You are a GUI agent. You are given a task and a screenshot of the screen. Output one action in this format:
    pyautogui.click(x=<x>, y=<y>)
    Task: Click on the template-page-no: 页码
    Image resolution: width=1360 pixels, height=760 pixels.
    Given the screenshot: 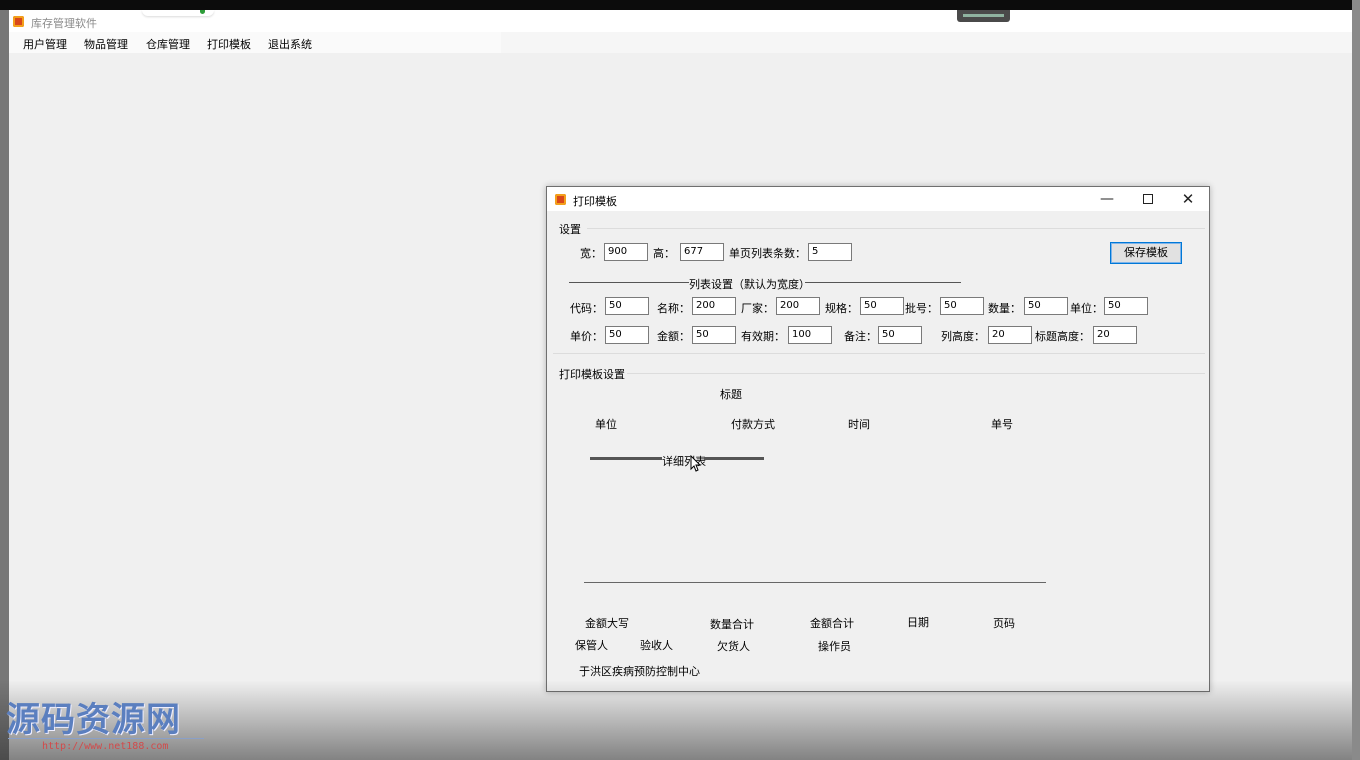 What is the action you would take?
    pyautogui.click(x=1004, y=623)
    